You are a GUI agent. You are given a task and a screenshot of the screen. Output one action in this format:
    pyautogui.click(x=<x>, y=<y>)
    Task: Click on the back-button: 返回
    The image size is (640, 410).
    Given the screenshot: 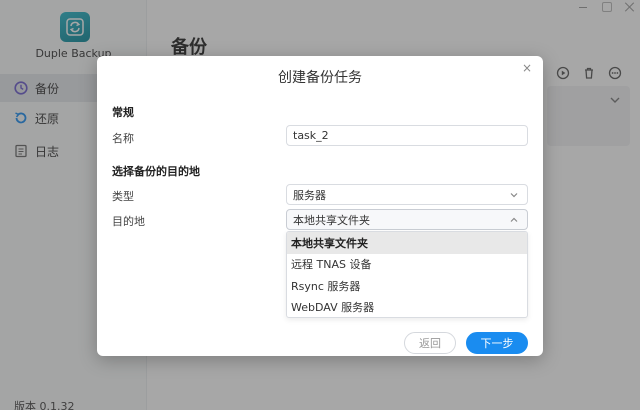 What is the action you would take?
    pyautogui.click(x=430, y=343)
    